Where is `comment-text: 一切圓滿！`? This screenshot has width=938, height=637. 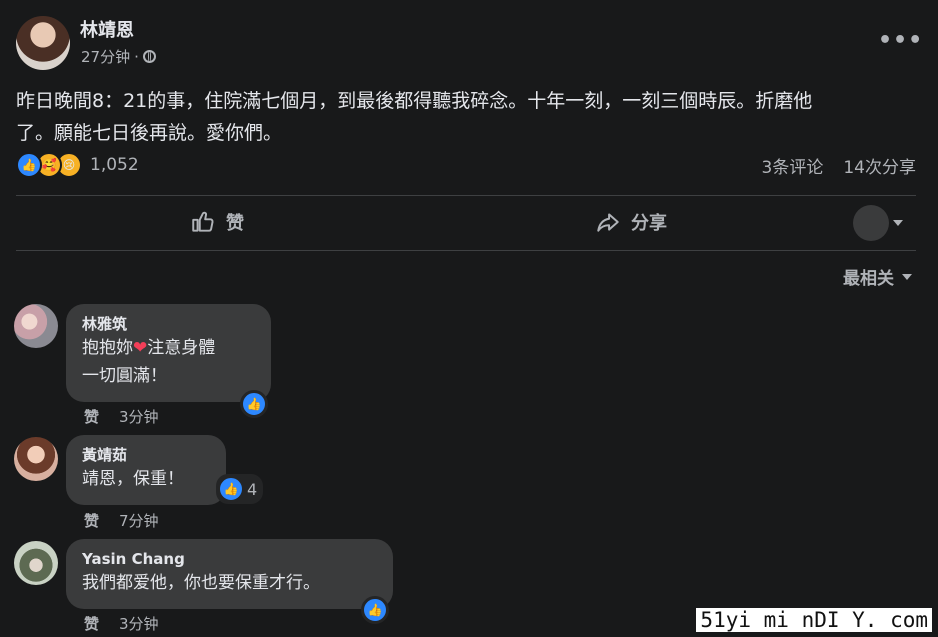 comment-text: 一切圓滿！ is located at coordinates (124, 376).